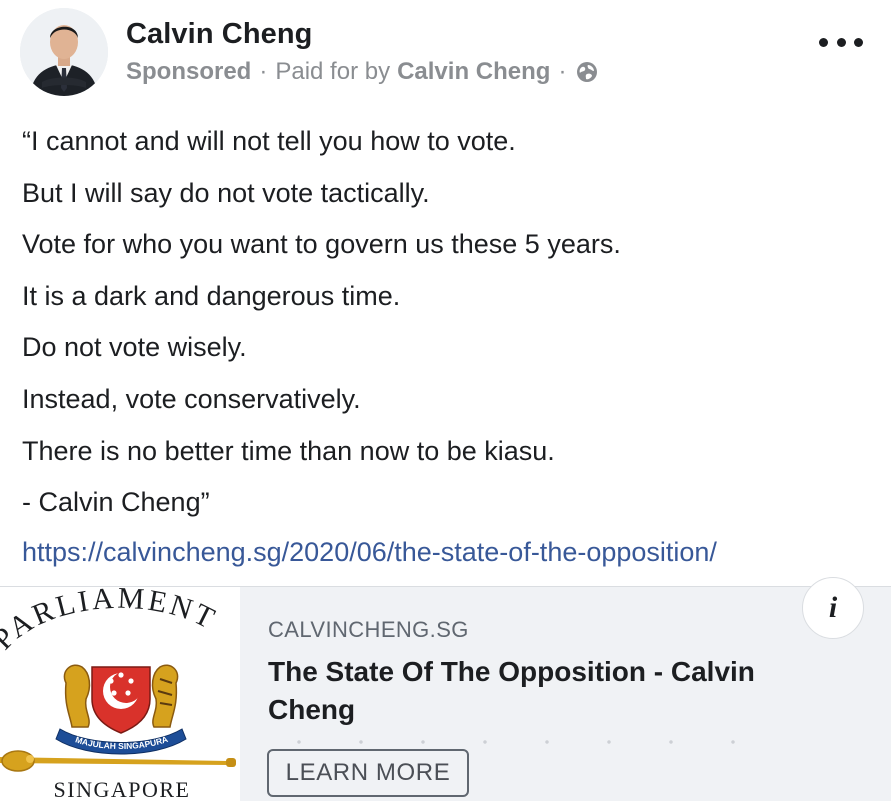 The image size is (891, 801). I want to click on parliament-crest-image: PARLIAMENT, so click(118, 694).